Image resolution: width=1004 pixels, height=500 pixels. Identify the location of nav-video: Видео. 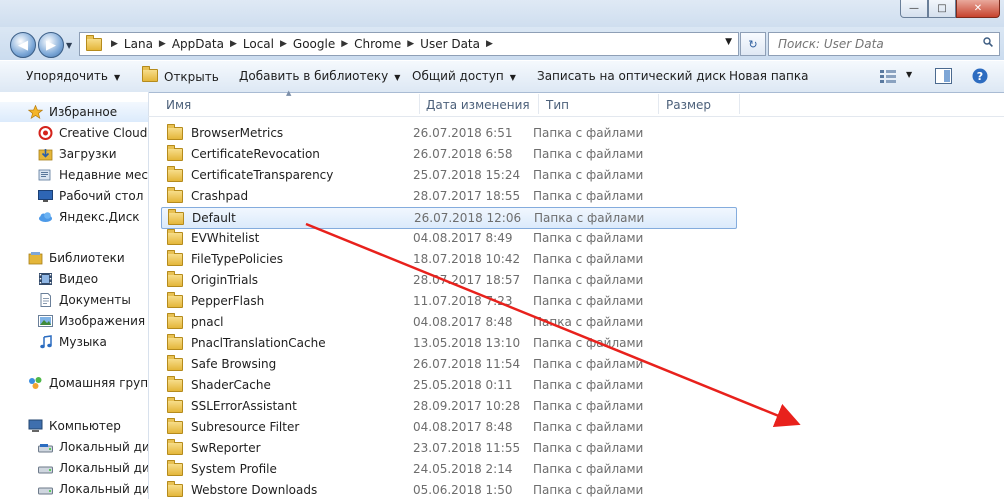
(67, 279).